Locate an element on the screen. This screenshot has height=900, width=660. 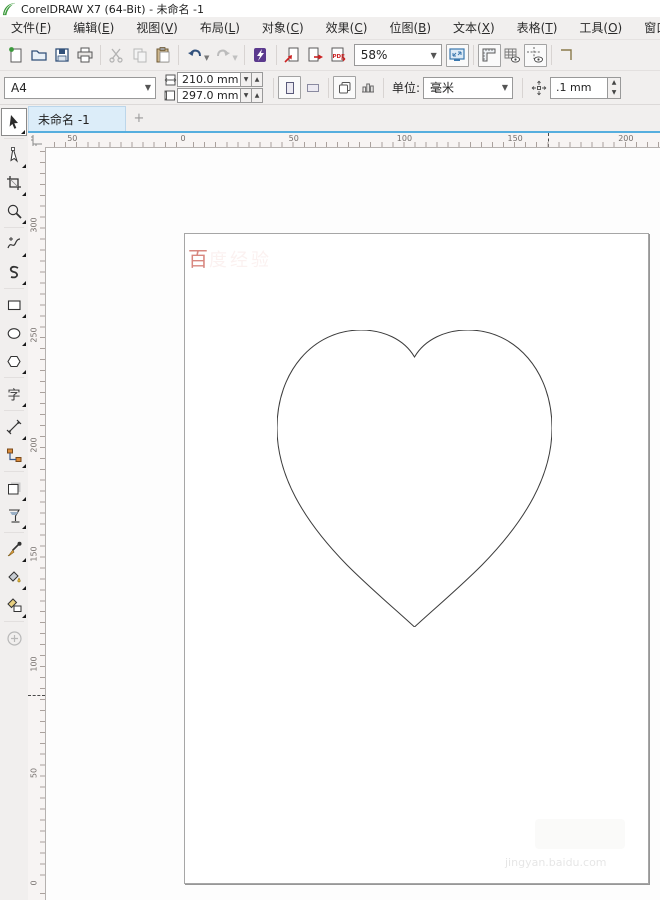
menu-item: 文件(F) is located at coordinates (31, 28).